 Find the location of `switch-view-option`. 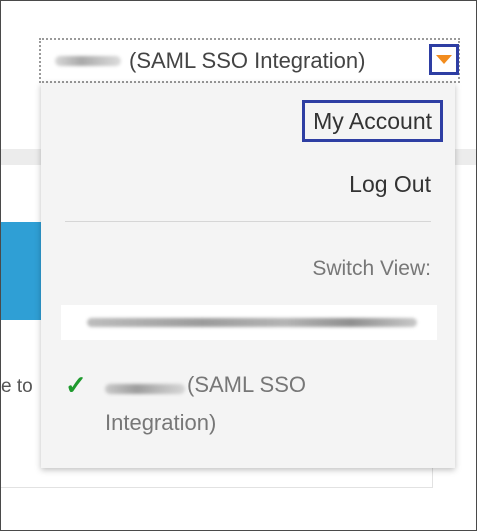

switch-view-option is located at coordinates (249, 322).